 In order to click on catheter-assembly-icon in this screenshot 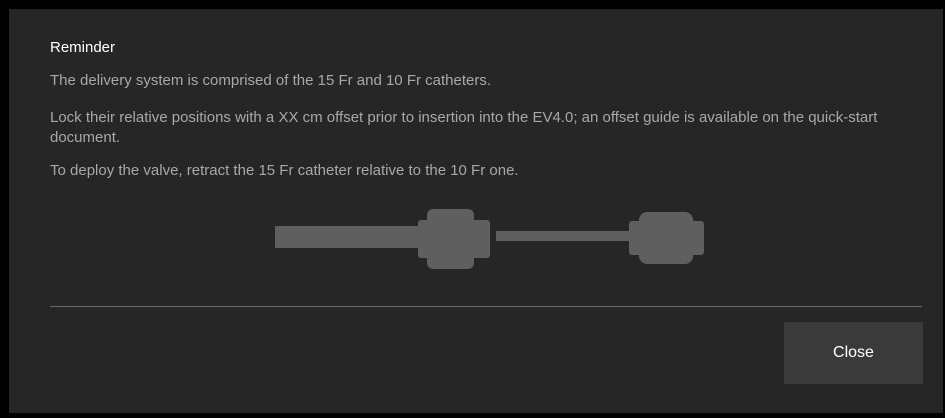, I will do `click(489, 239)`.